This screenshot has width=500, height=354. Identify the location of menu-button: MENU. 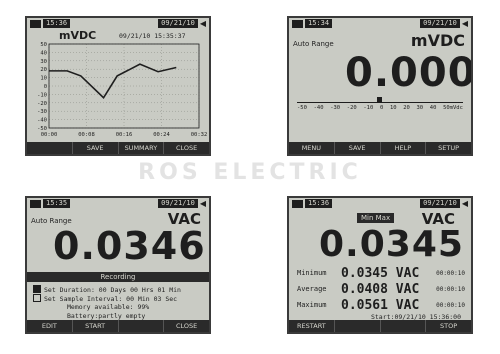
(311, 148).